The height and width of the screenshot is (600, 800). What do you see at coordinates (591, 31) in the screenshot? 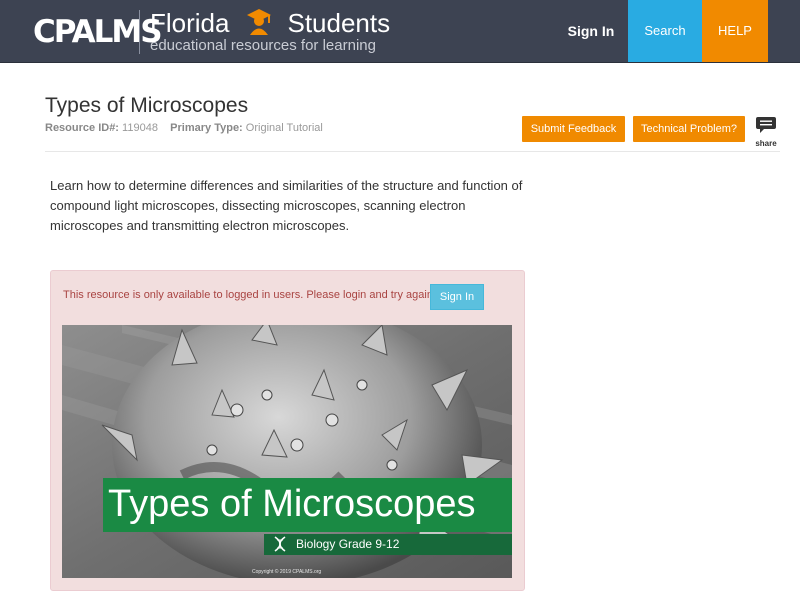
I see `nav-signin-link: Sign In` at bounding box center [591, 31].